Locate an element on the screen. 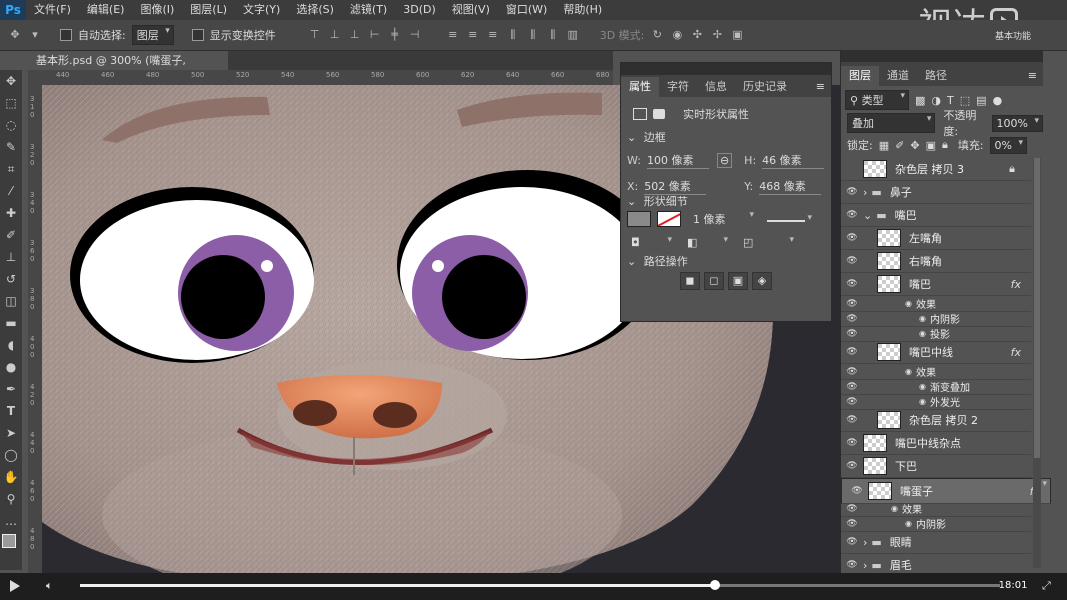 The width and height of the screenshot is (1067, 600). play-icon is located at coordinates (15, 586).